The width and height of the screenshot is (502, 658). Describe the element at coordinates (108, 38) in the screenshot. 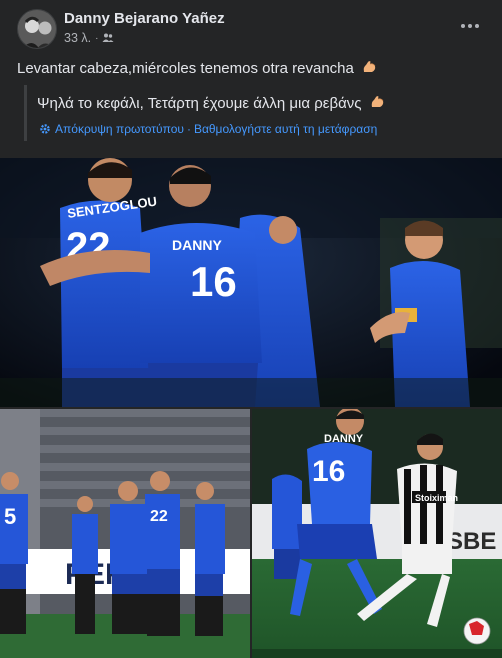

I see `friends-icon` at that location.